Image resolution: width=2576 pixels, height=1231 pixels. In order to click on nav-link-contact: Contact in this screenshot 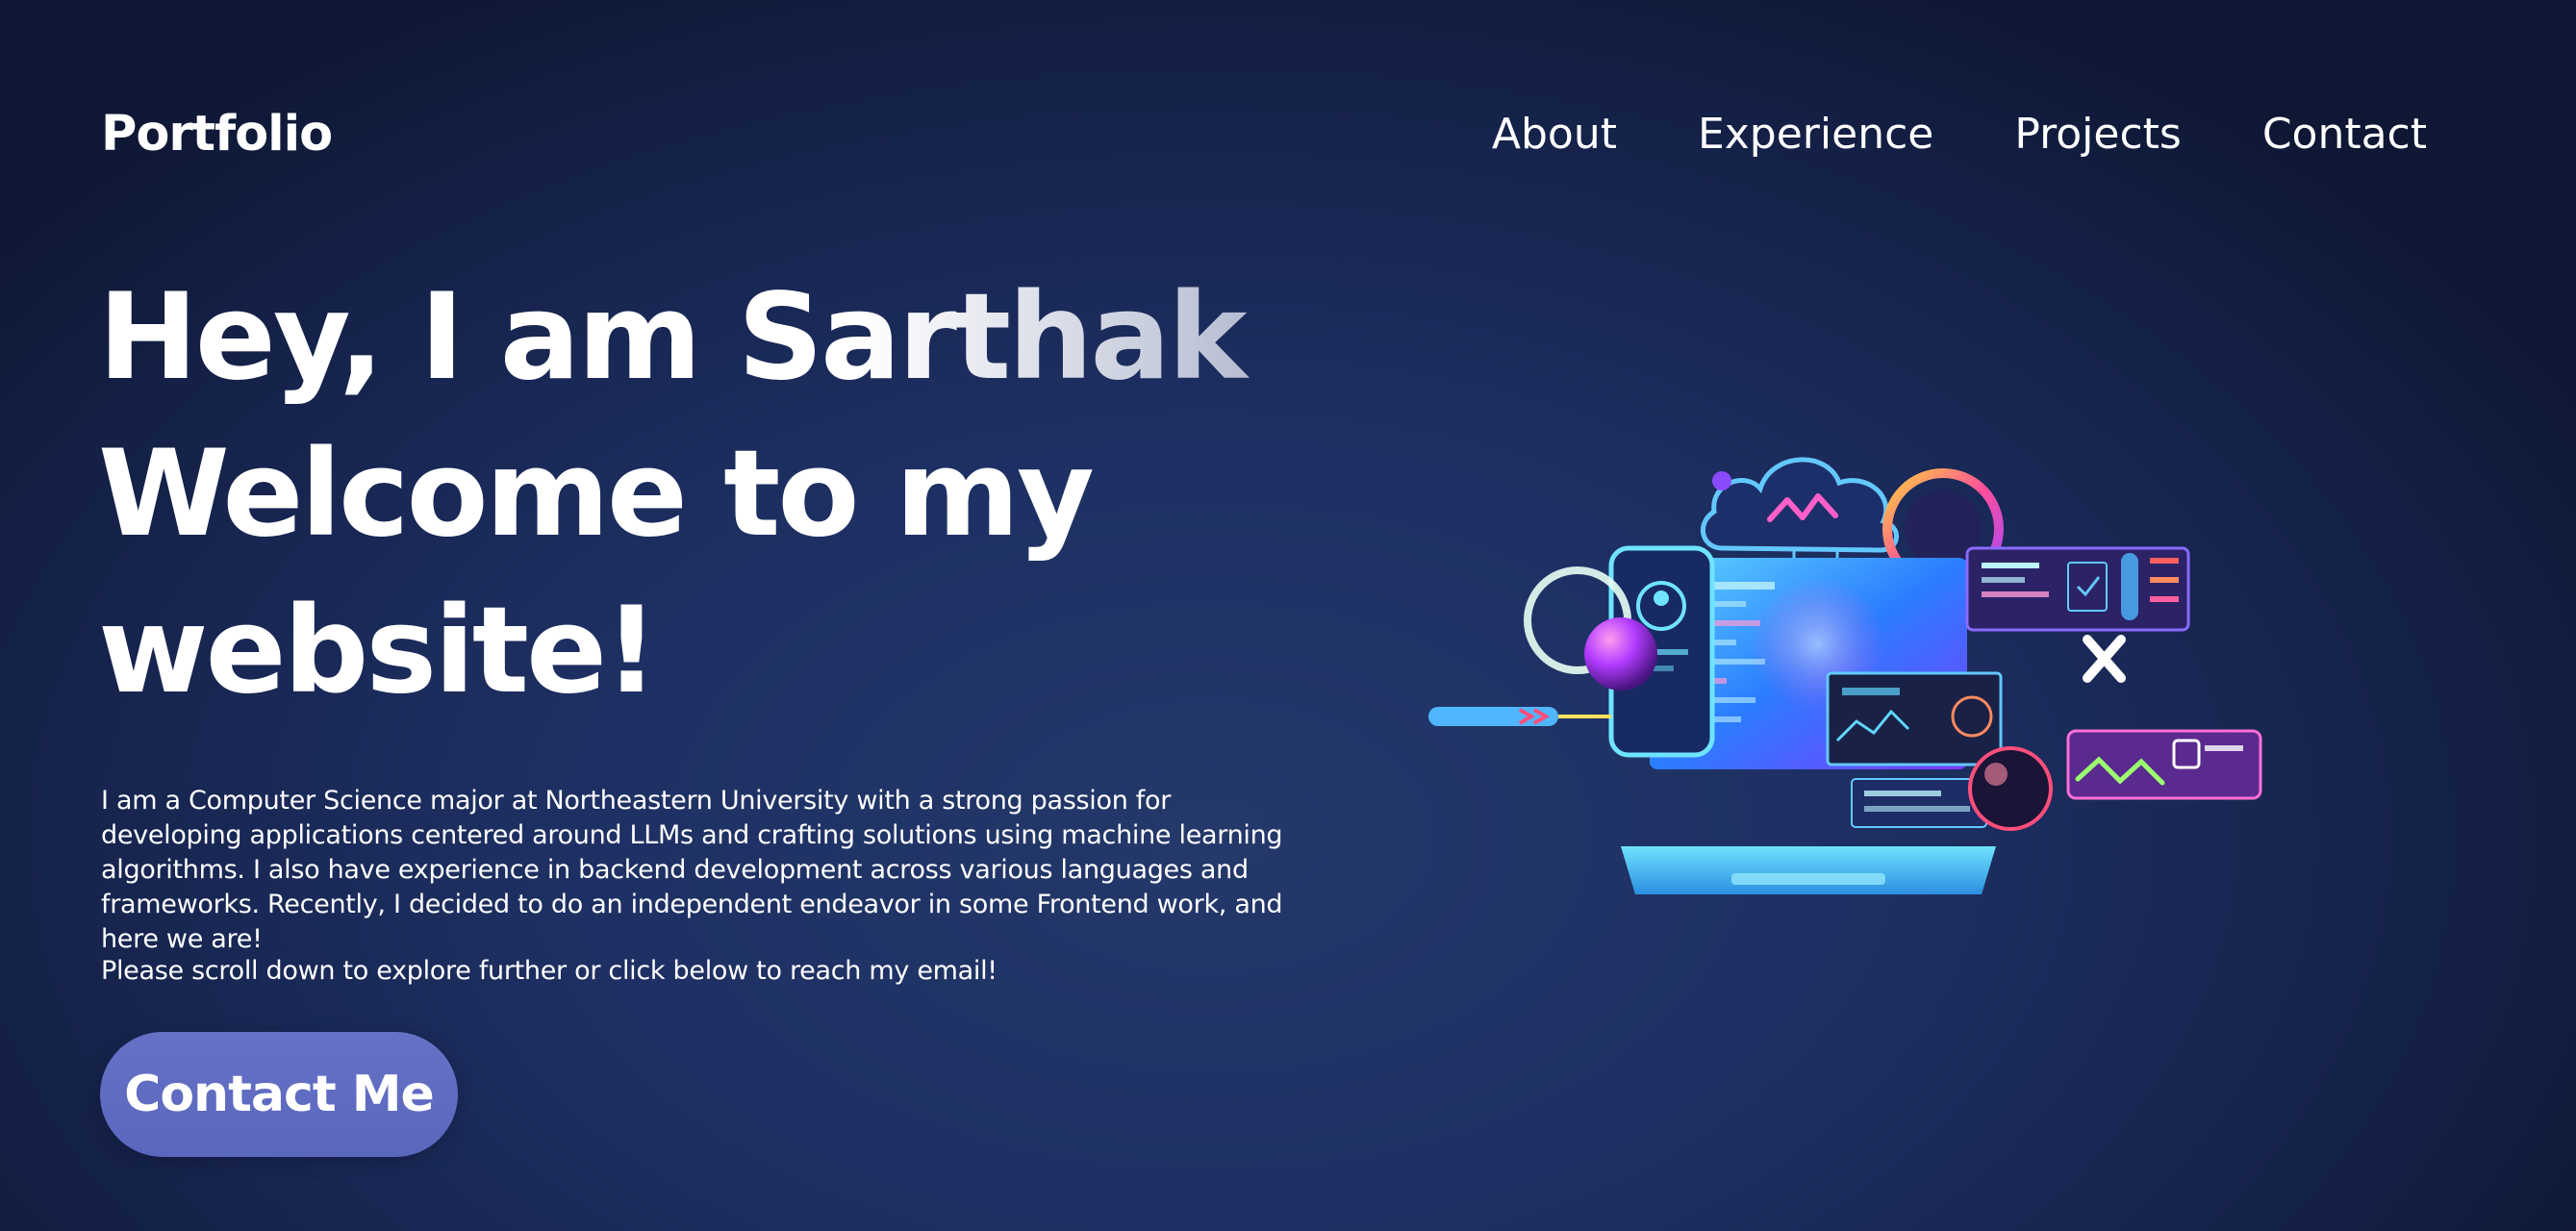, I will do `click(2345, 134)`.